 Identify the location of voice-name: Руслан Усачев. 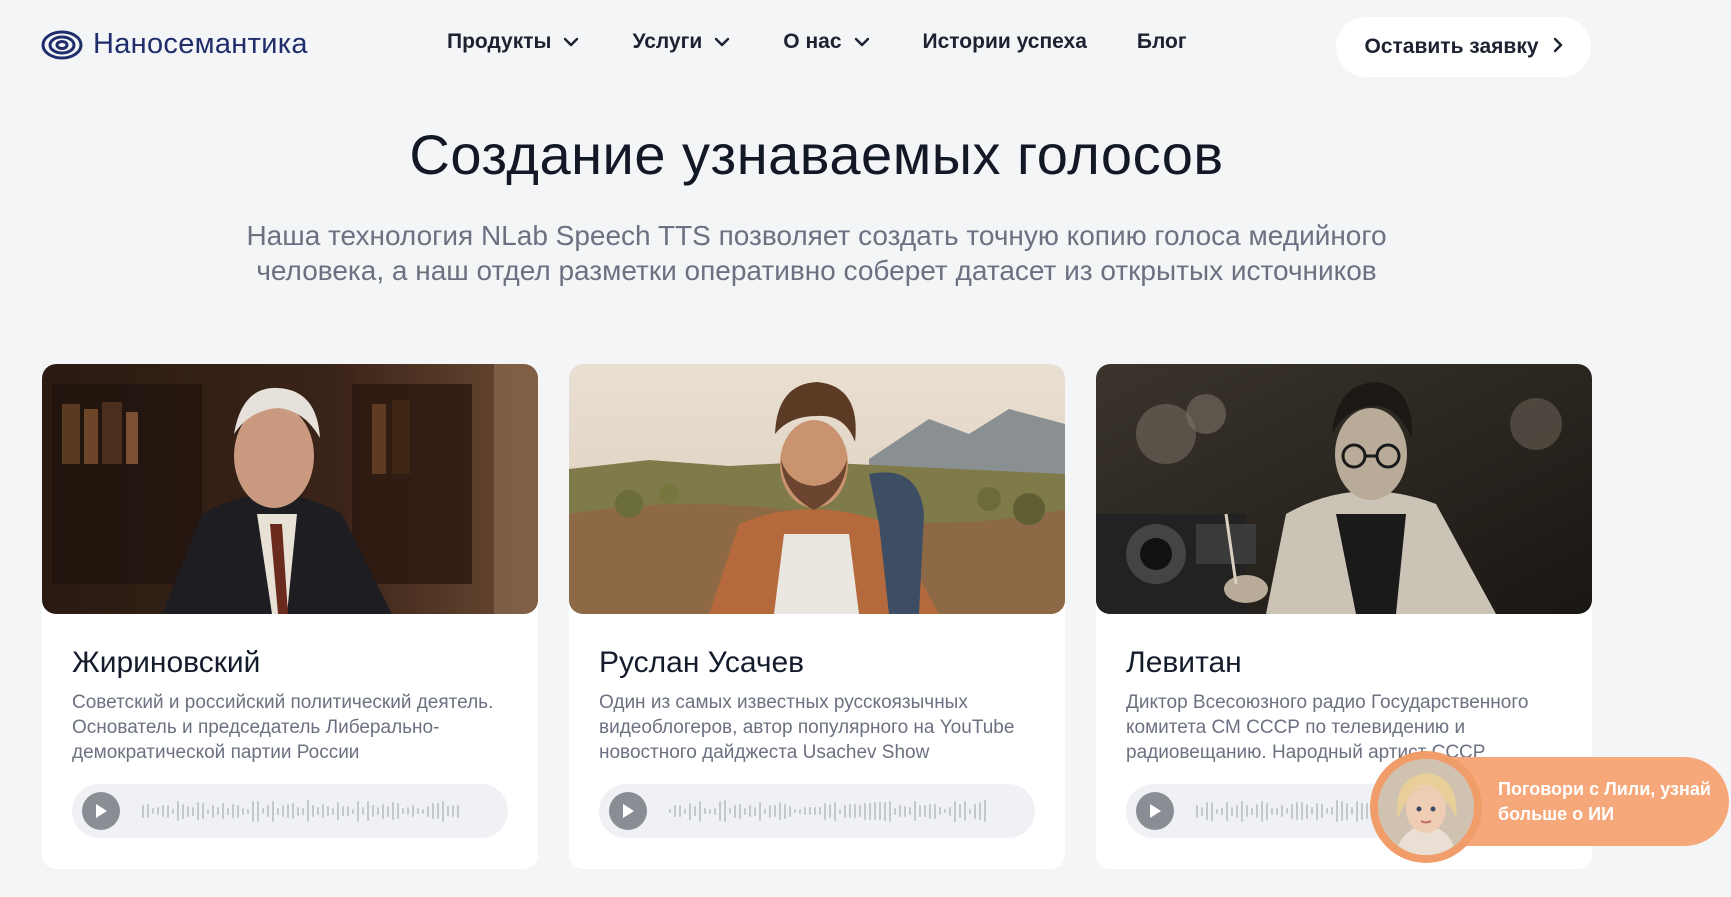
(702, 662).